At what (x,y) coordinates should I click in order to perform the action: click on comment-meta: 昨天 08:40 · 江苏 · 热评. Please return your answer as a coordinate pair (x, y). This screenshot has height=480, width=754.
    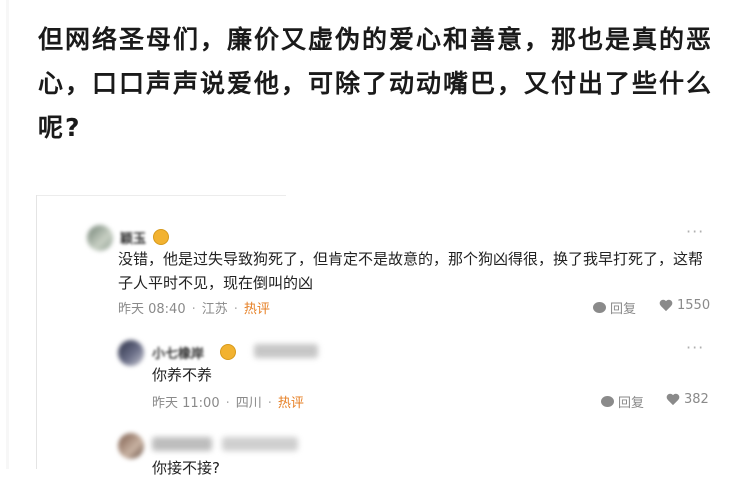
    Looking at the image, I should click on (194, 307).